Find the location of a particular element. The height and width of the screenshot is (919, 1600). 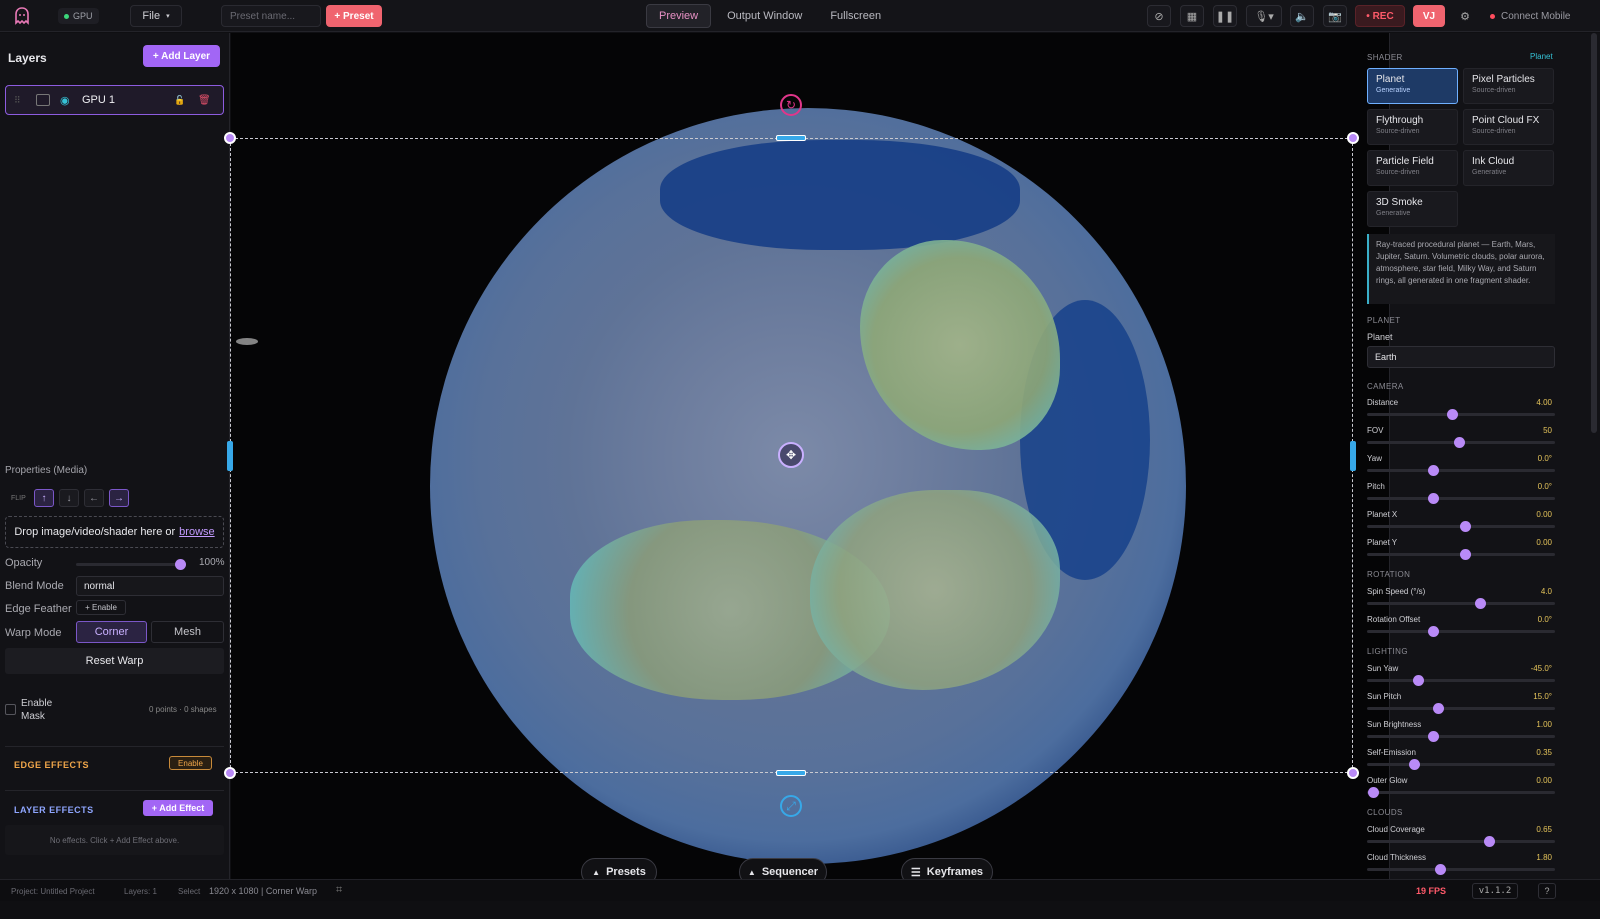

file-menu-button: File ▾ is located at coordinates (156, 16).